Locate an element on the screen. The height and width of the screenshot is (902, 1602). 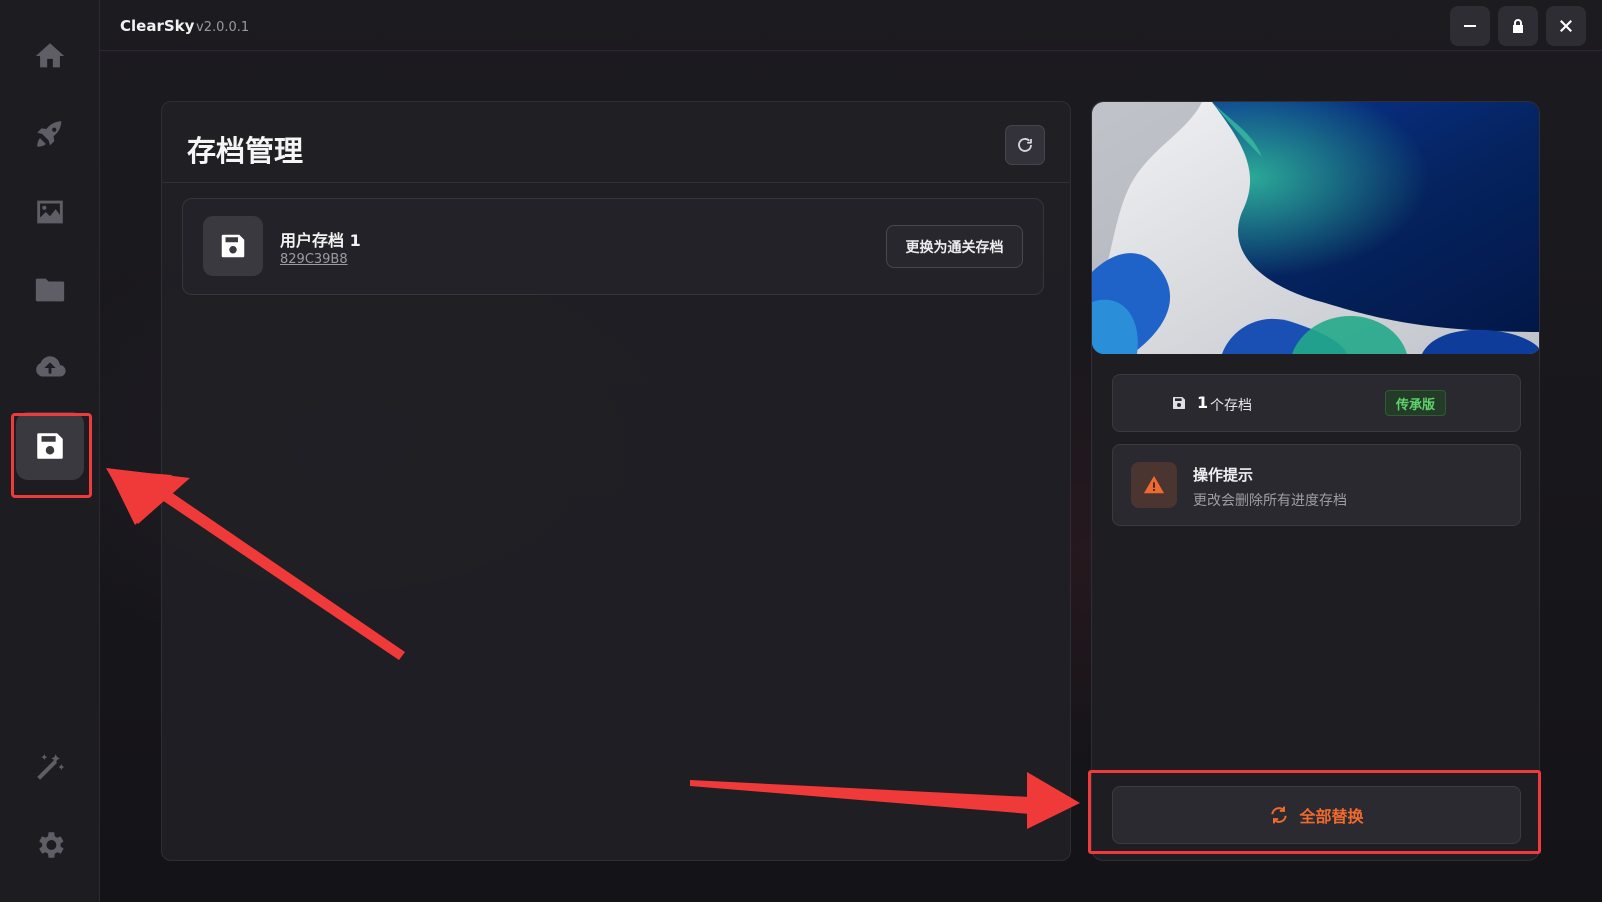
save-small-icon is located at coordinates (1179, 403).